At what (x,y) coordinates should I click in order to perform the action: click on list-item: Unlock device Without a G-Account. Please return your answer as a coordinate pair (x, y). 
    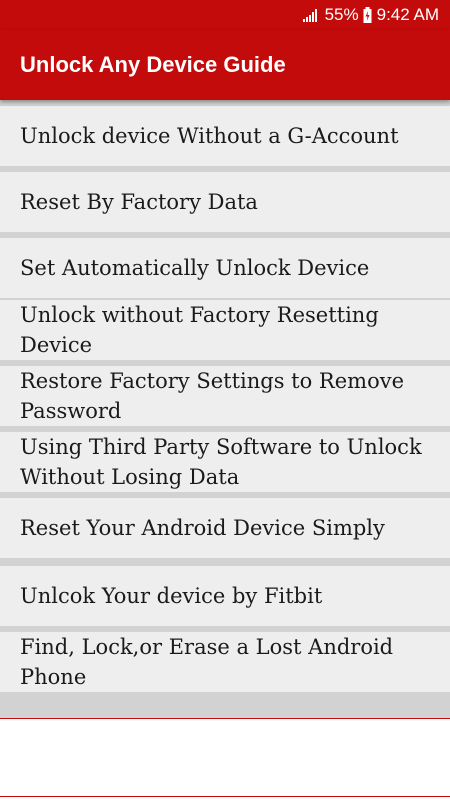
    Looking at the image, I should click on (225, 136).